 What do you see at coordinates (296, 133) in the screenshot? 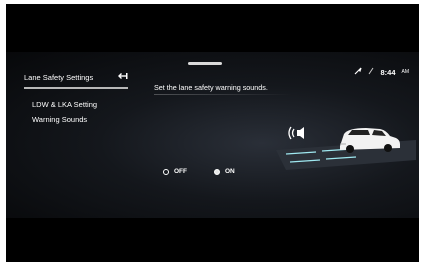
I see `speaker-sound-icon` at bounding box center [296, 133].